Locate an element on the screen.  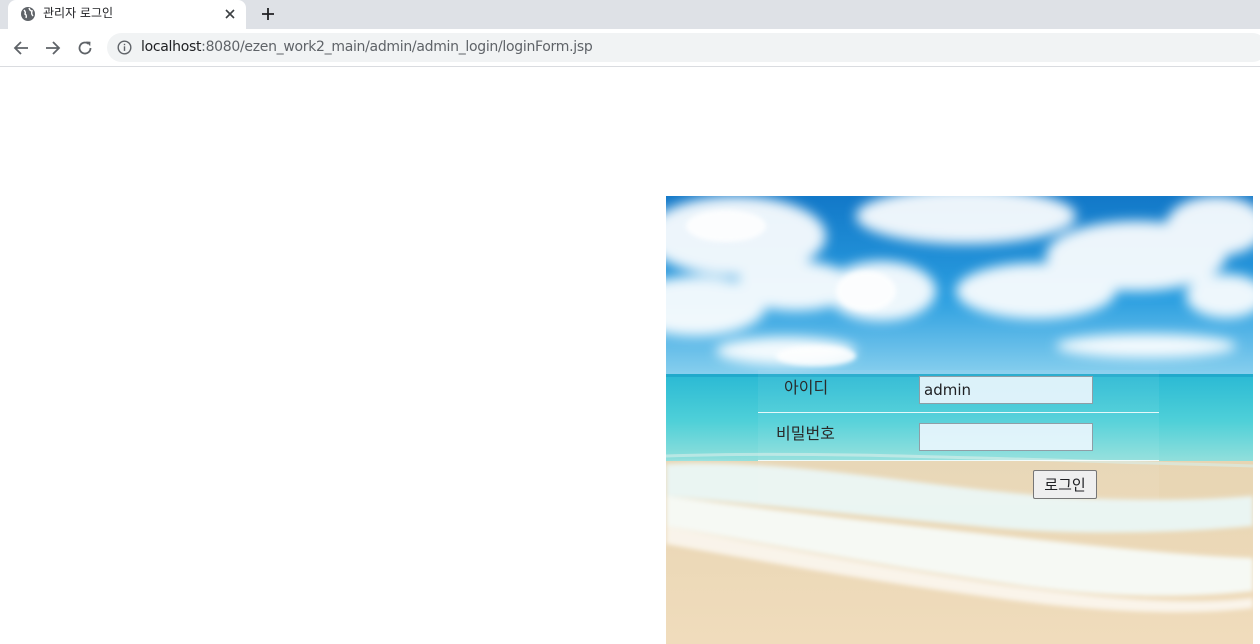
url-host: localhost is located at coordinates (171, 47).